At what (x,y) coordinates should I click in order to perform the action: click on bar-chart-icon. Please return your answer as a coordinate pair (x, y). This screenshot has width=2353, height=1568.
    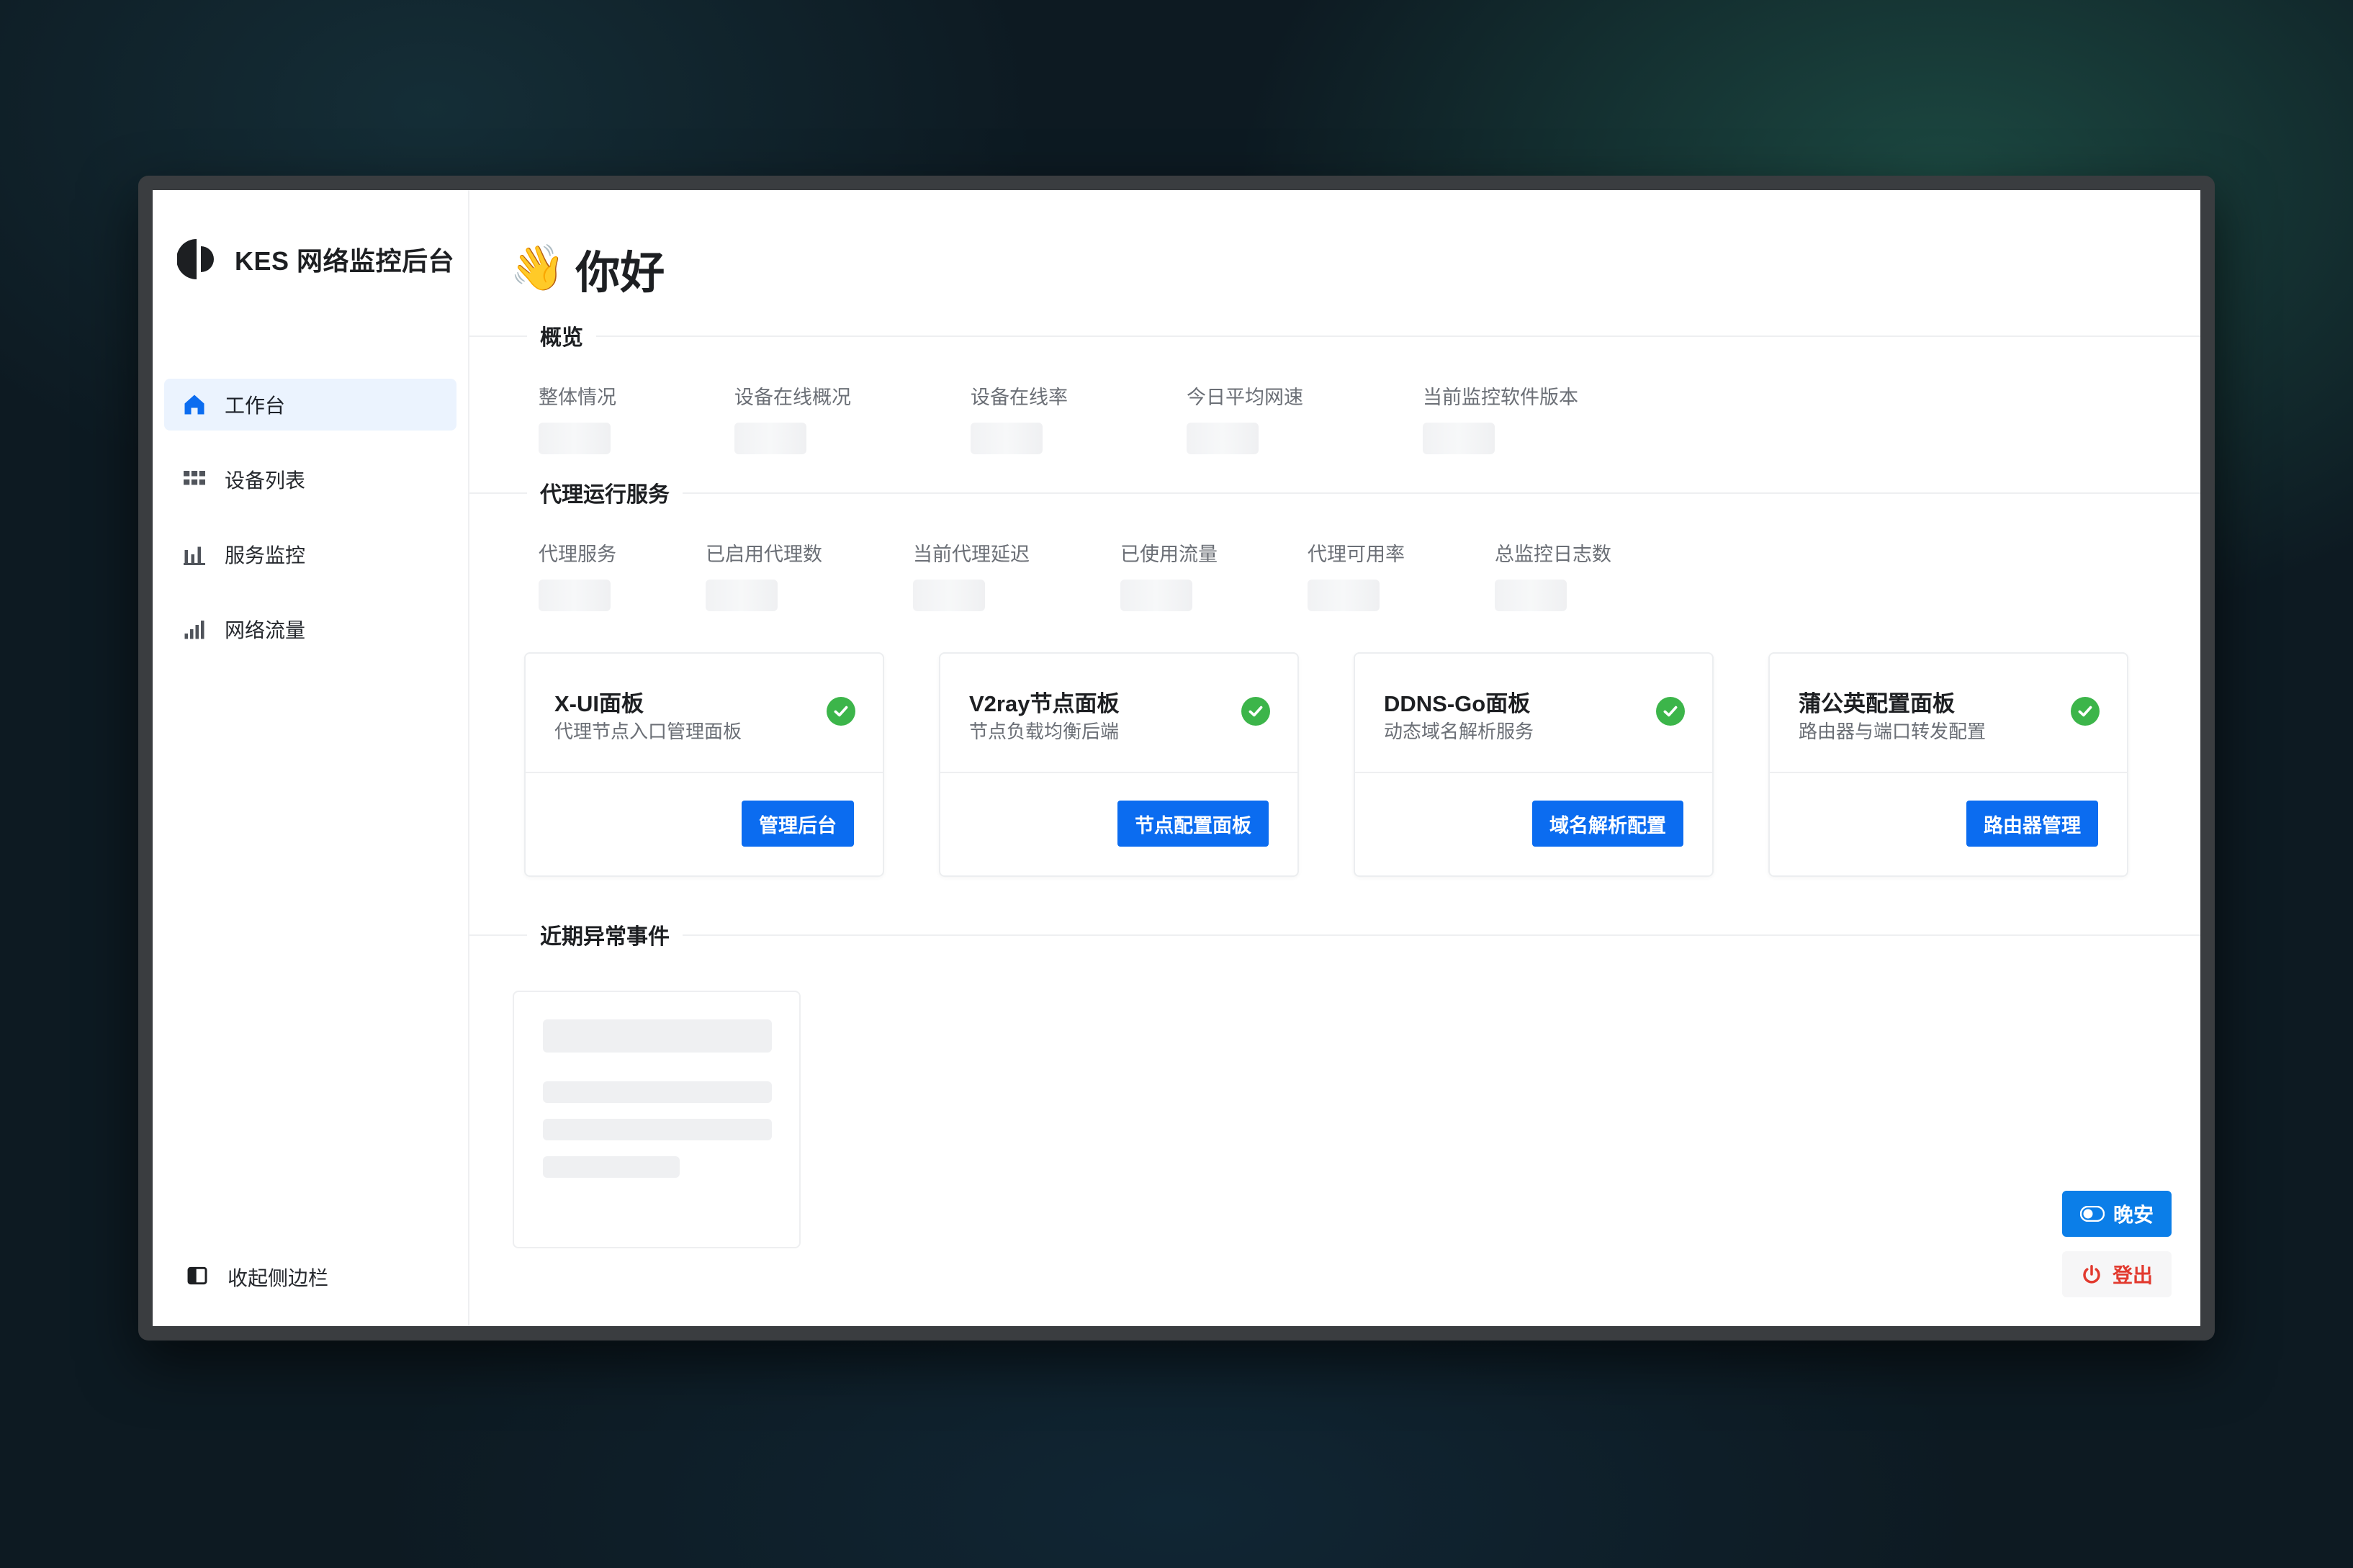
    Looking at the image, I should click on (194, 554).